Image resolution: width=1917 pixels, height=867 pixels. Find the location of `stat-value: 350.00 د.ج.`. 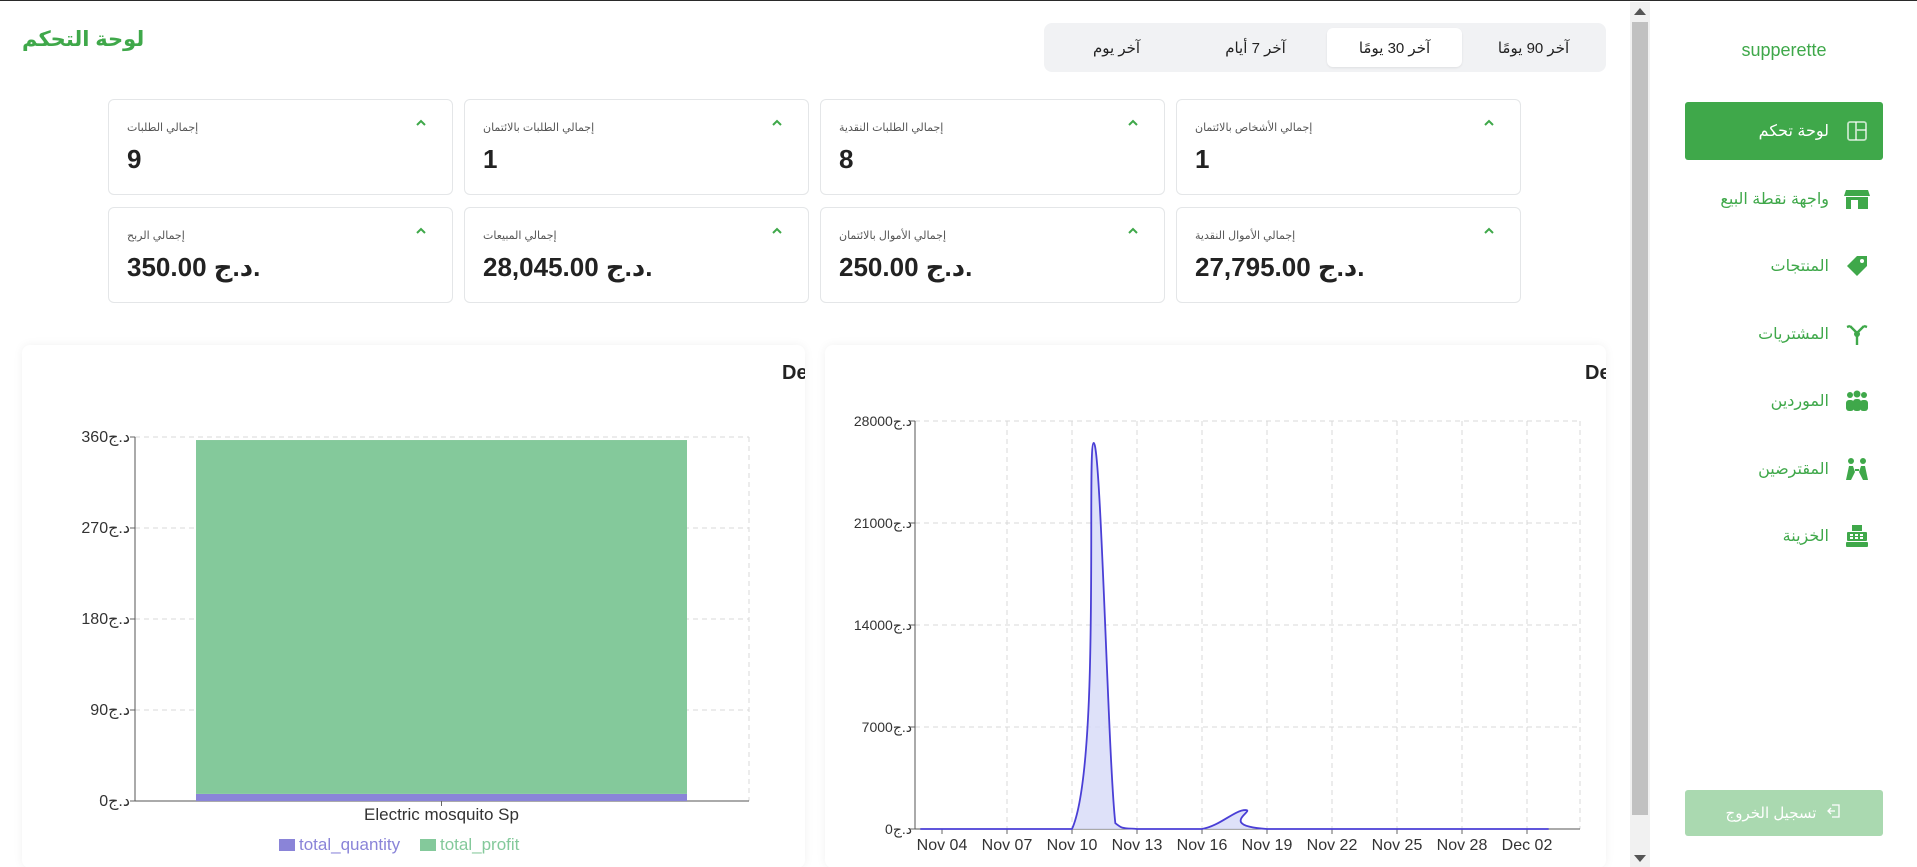

stat-value: 350.00 د.ج. is located at coordinates (194, 267).